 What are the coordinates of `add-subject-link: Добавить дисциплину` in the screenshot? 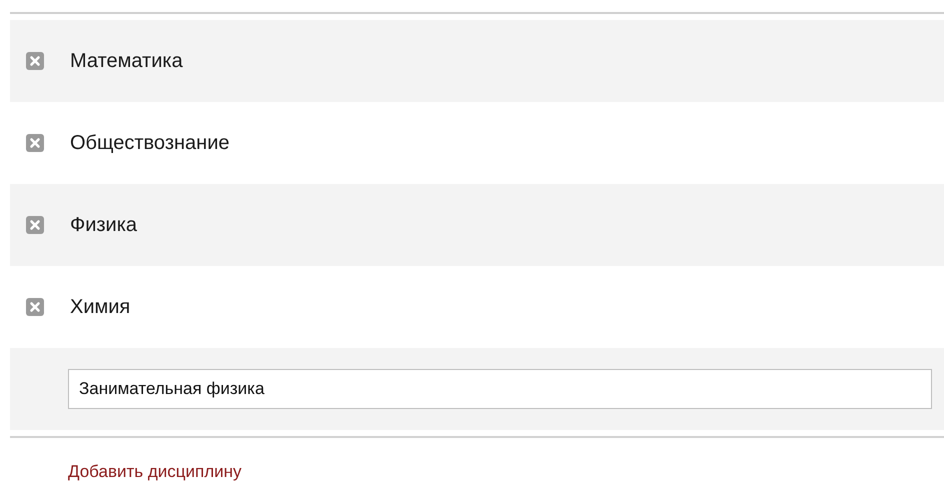 It's located at (155, 472).